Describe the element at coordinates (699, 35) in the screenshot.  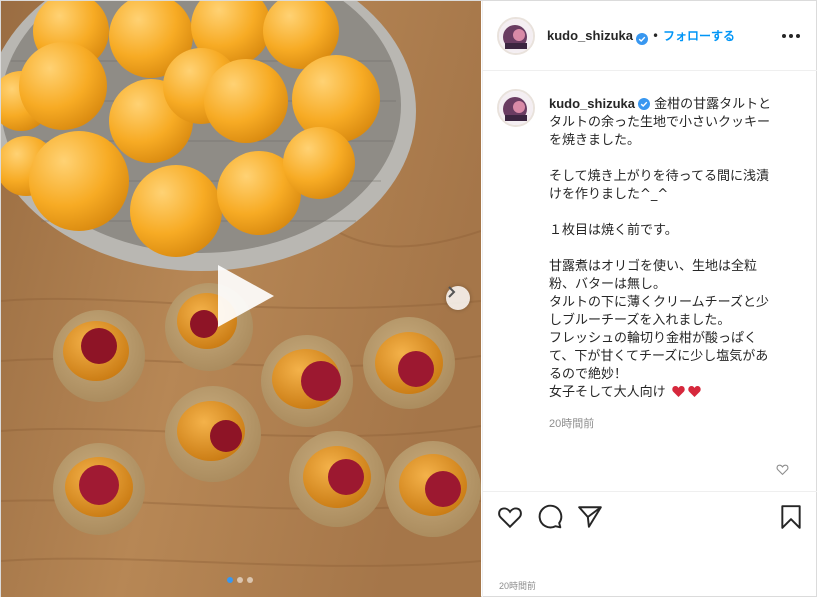
I see `follow-button: フォローする` at that location.